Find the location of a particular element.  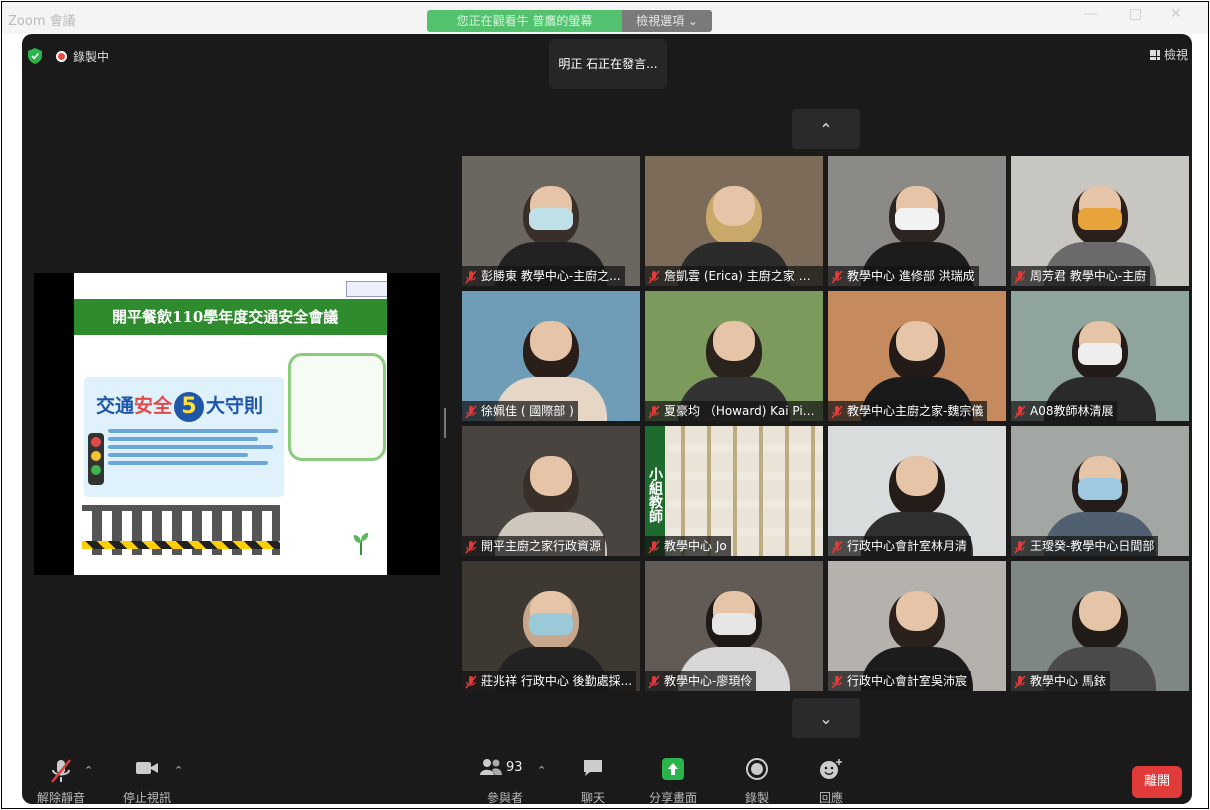

chat-button: 聊天 is located at coordinates (593, 781).